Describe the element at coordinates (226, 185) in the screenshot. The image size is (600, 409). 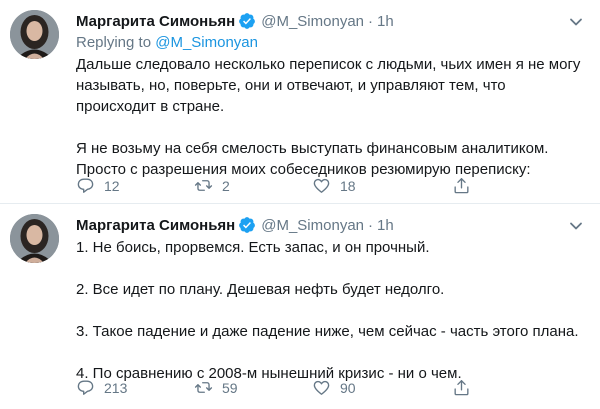
I see `retweet-count: 2` at that location.